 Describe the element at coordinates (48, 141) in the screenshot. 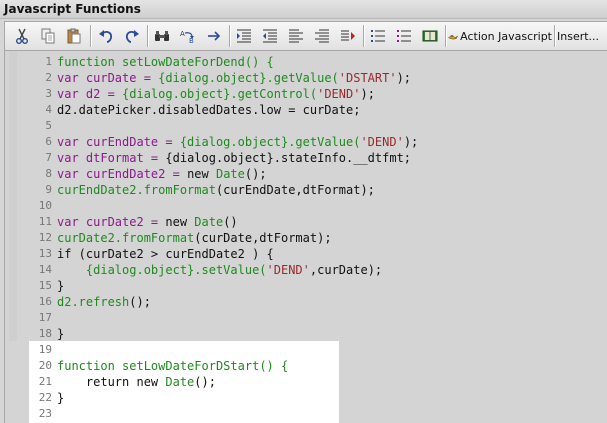

I see `line-number: 6` at that location.